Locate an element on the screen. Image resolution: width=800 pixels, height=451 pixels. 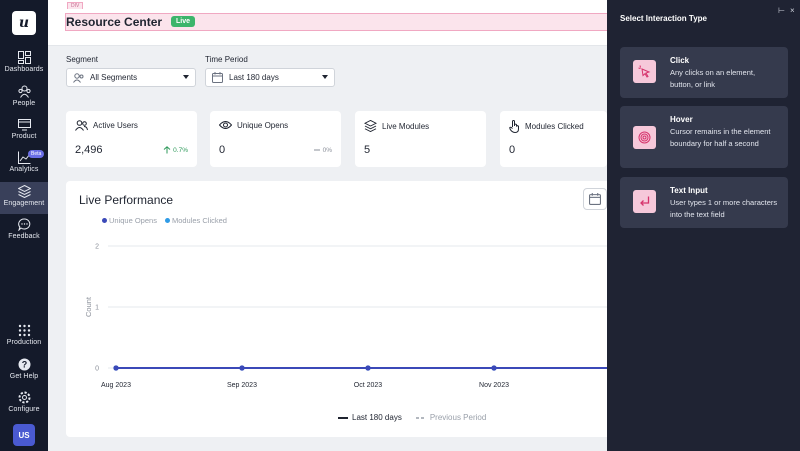
sidebar-item-label: Engagement is located at coordinates (24, 203).